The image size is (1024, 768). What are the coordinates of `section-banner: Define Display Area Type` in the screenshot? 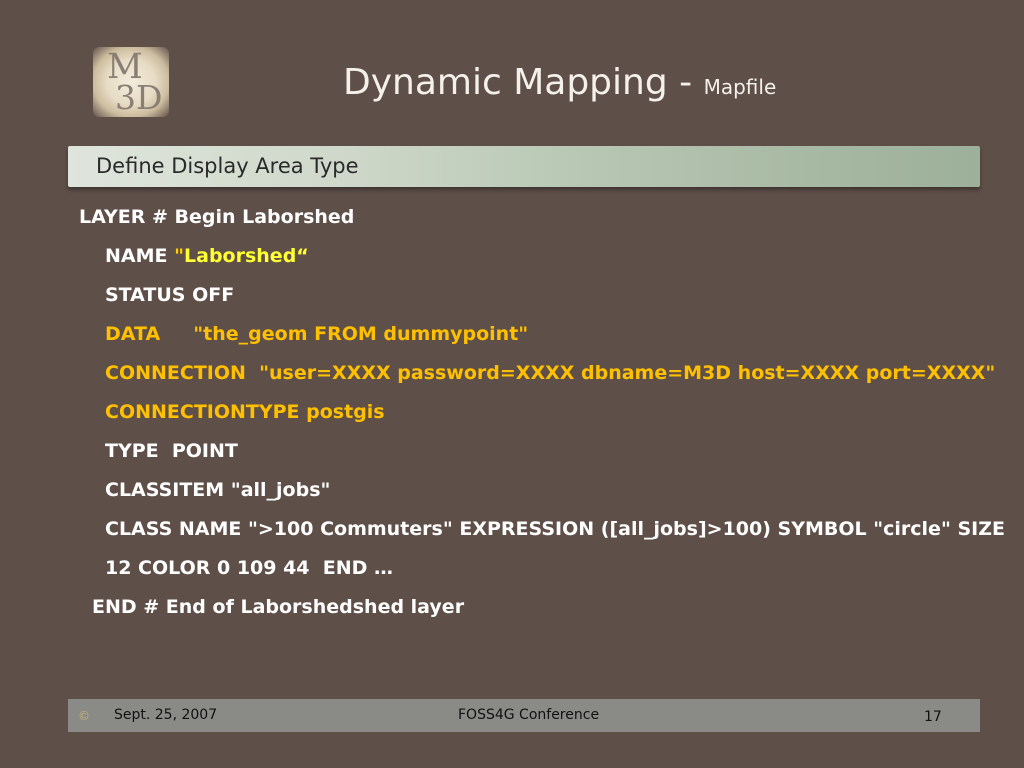 It's located at (524, 166).